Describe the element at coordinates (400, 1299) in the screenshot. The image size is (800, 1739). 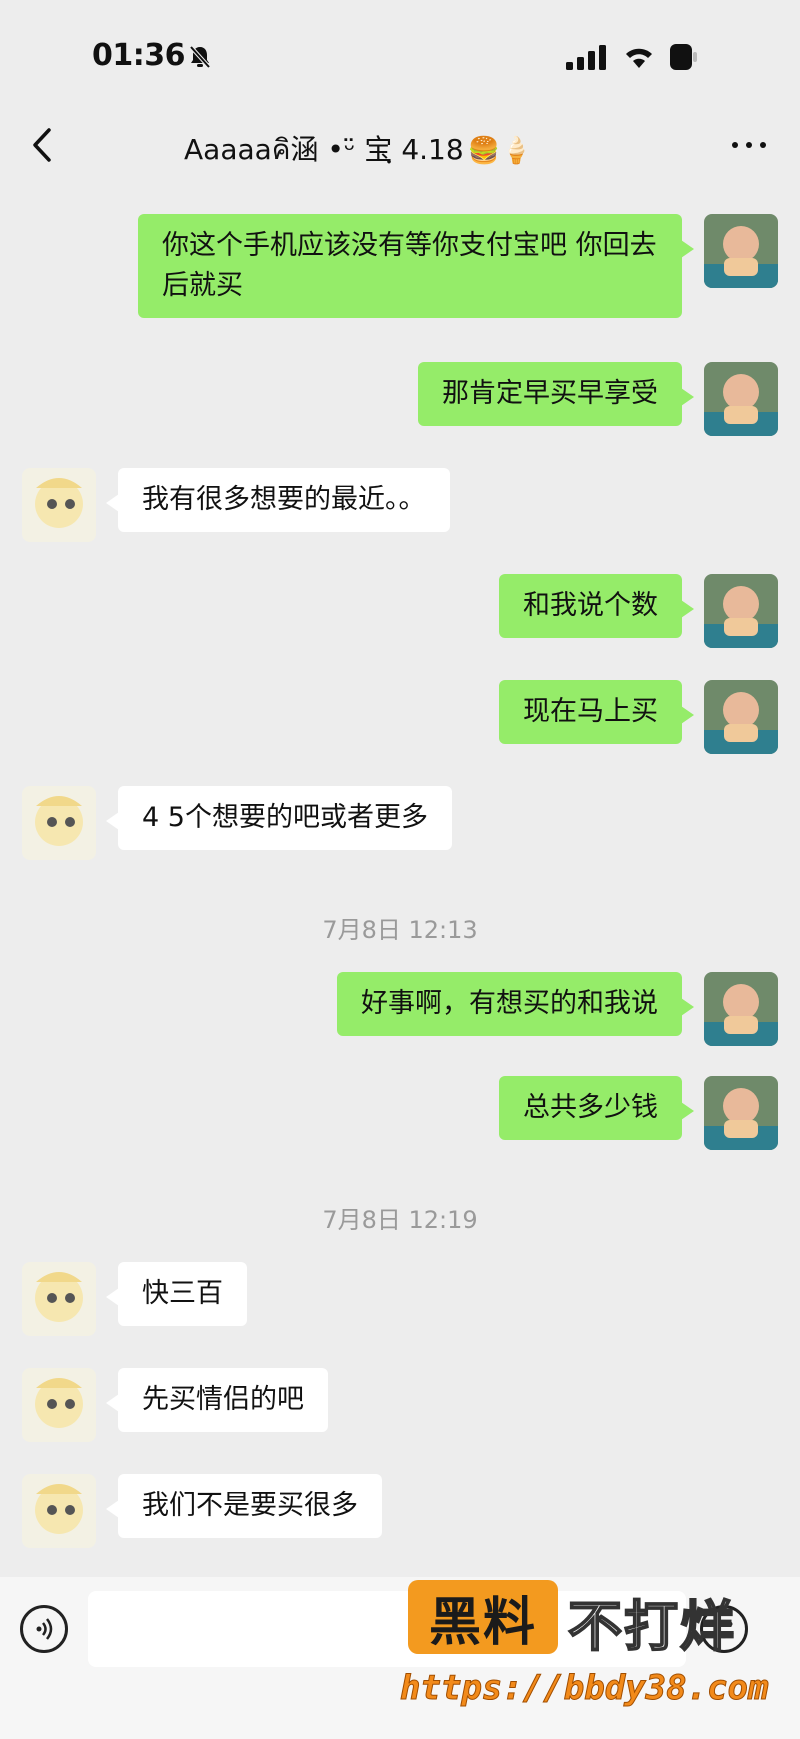
I see `message-row: 快三百` at that location.